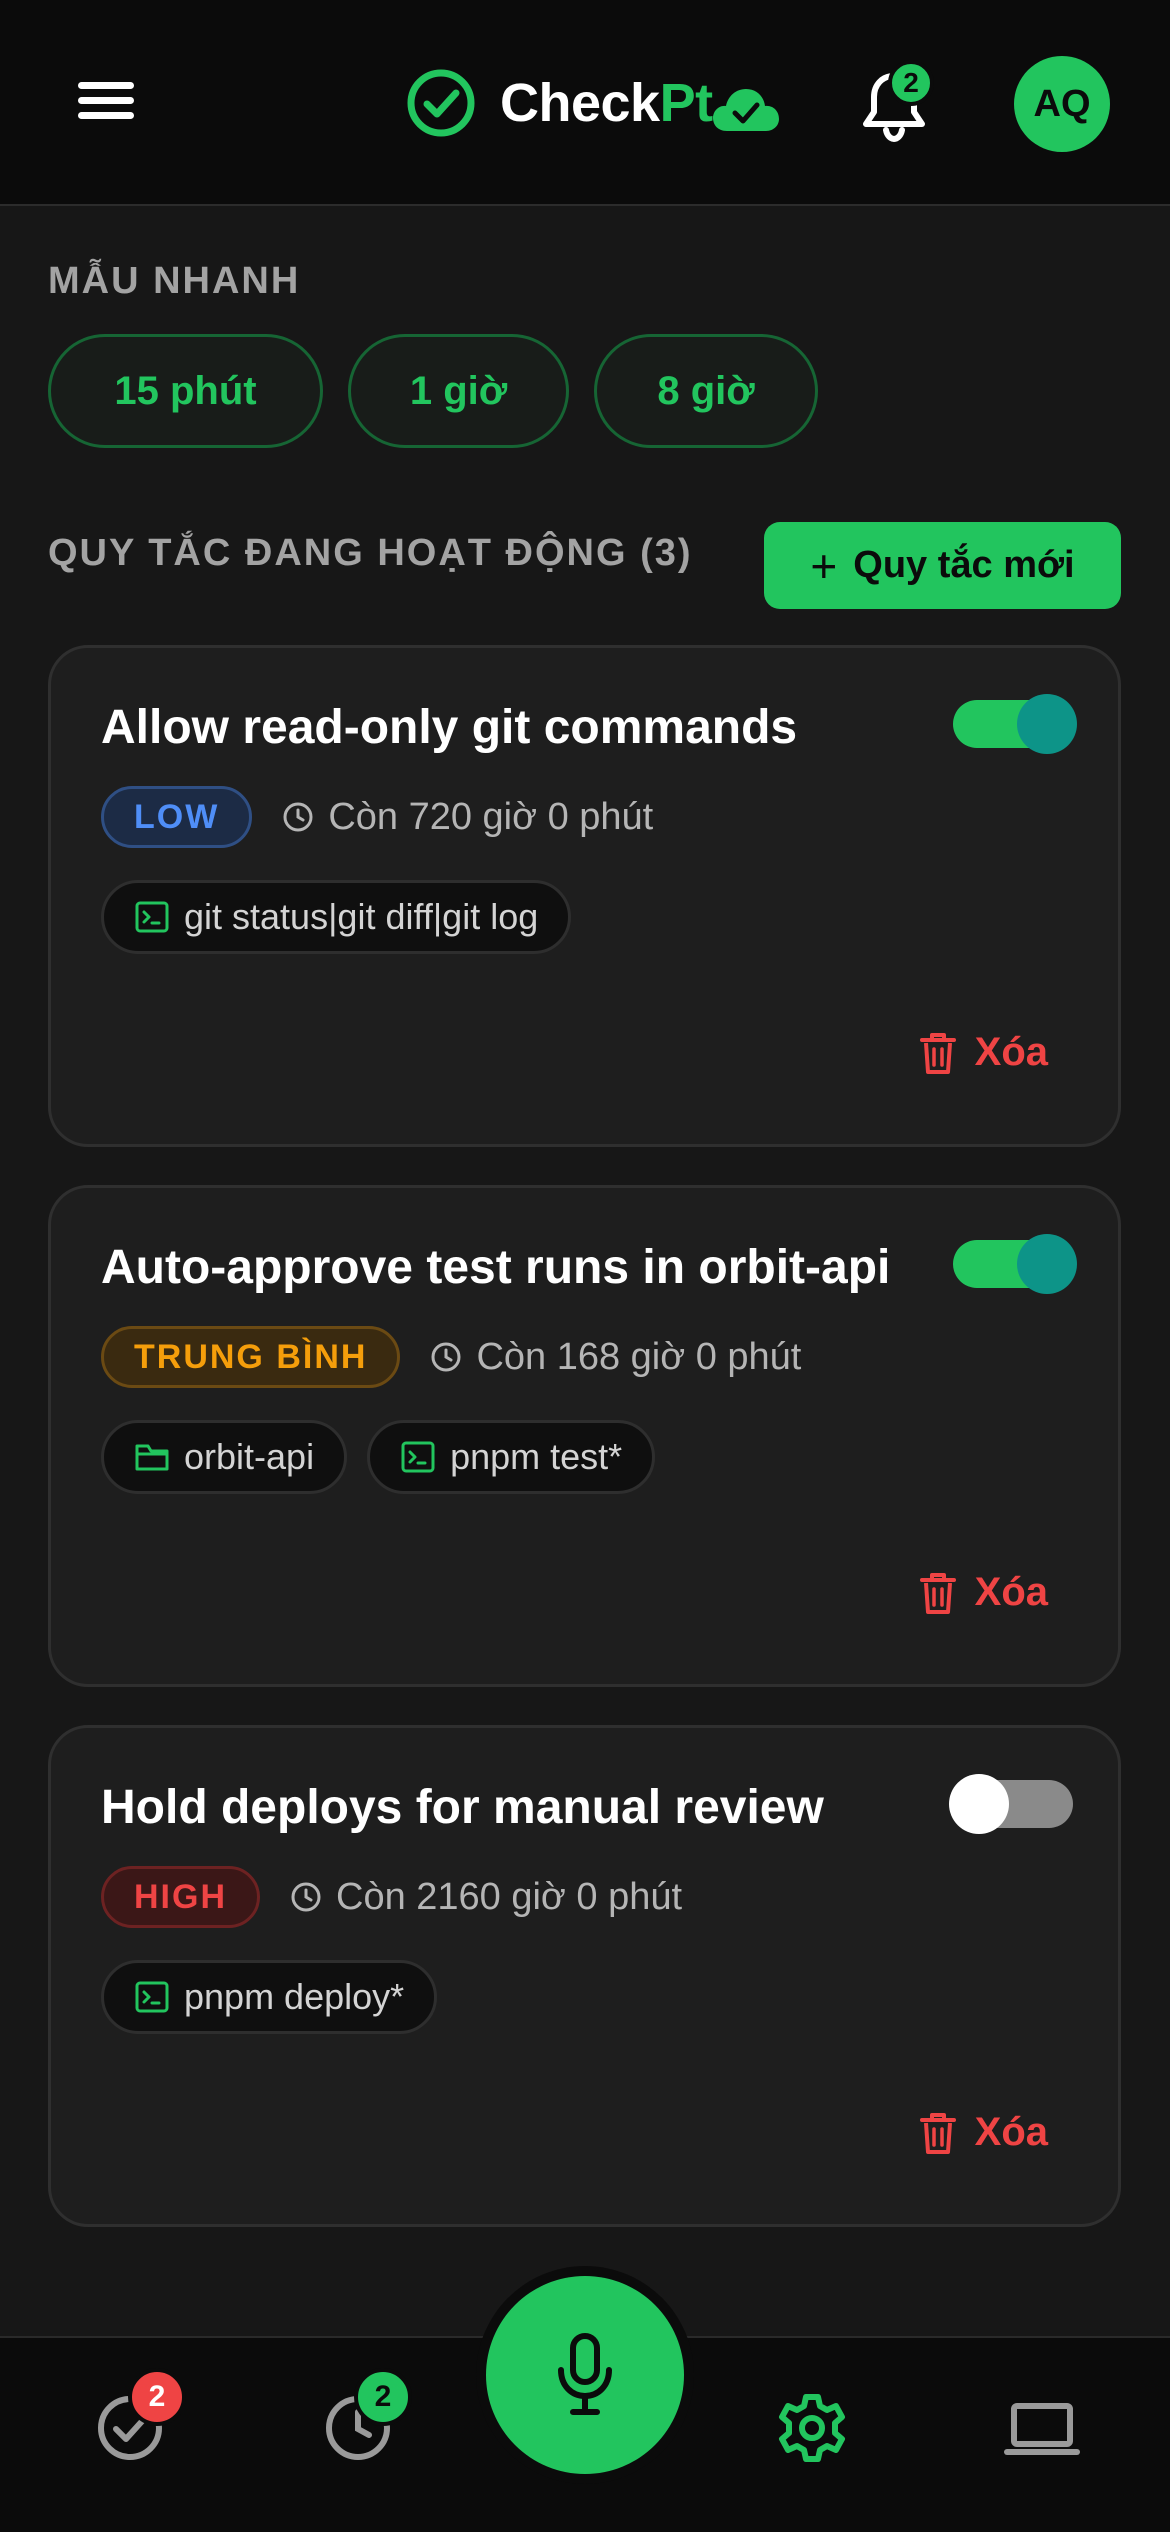 Image resolution: width=1170 pixels, height=2532 pixels. Describe the element at coordinates (370, 553) in the screenshot. I see `active-rules-label: QUY TẮC ĐANG HOẠT ĐỘNG (3)` at that location.